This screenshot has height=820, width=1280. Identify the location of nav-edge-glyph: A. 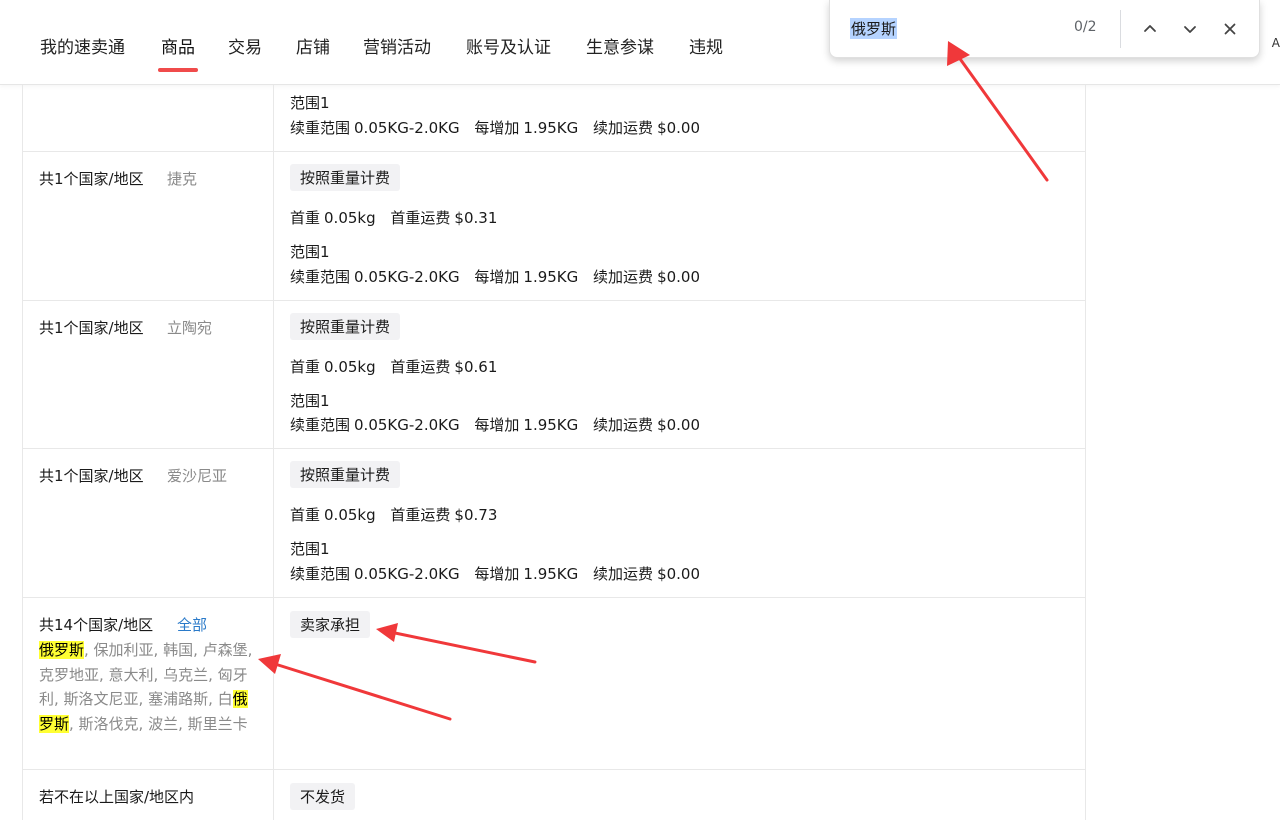
(1275, 43).